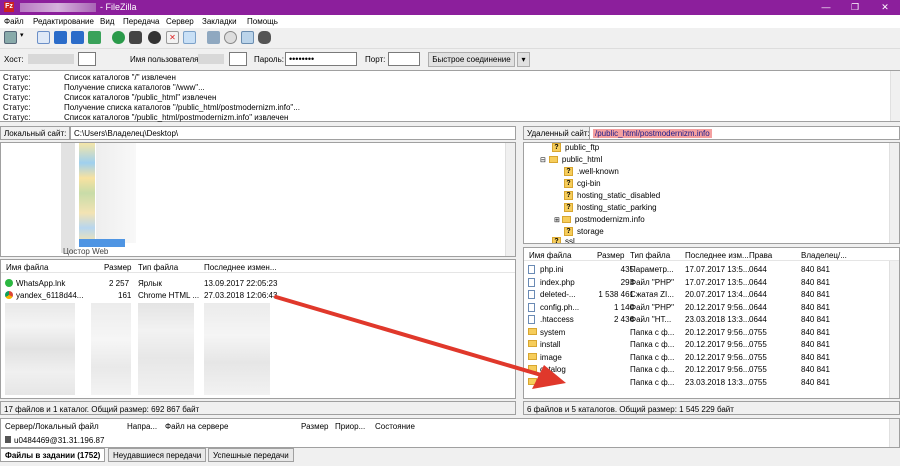 This screenshot has height=466, width=900. What do you see at coordinates (85, 251) in the screenshot?
I see `local-tree-item: Цостор Web` at bounding box center [85, 251].